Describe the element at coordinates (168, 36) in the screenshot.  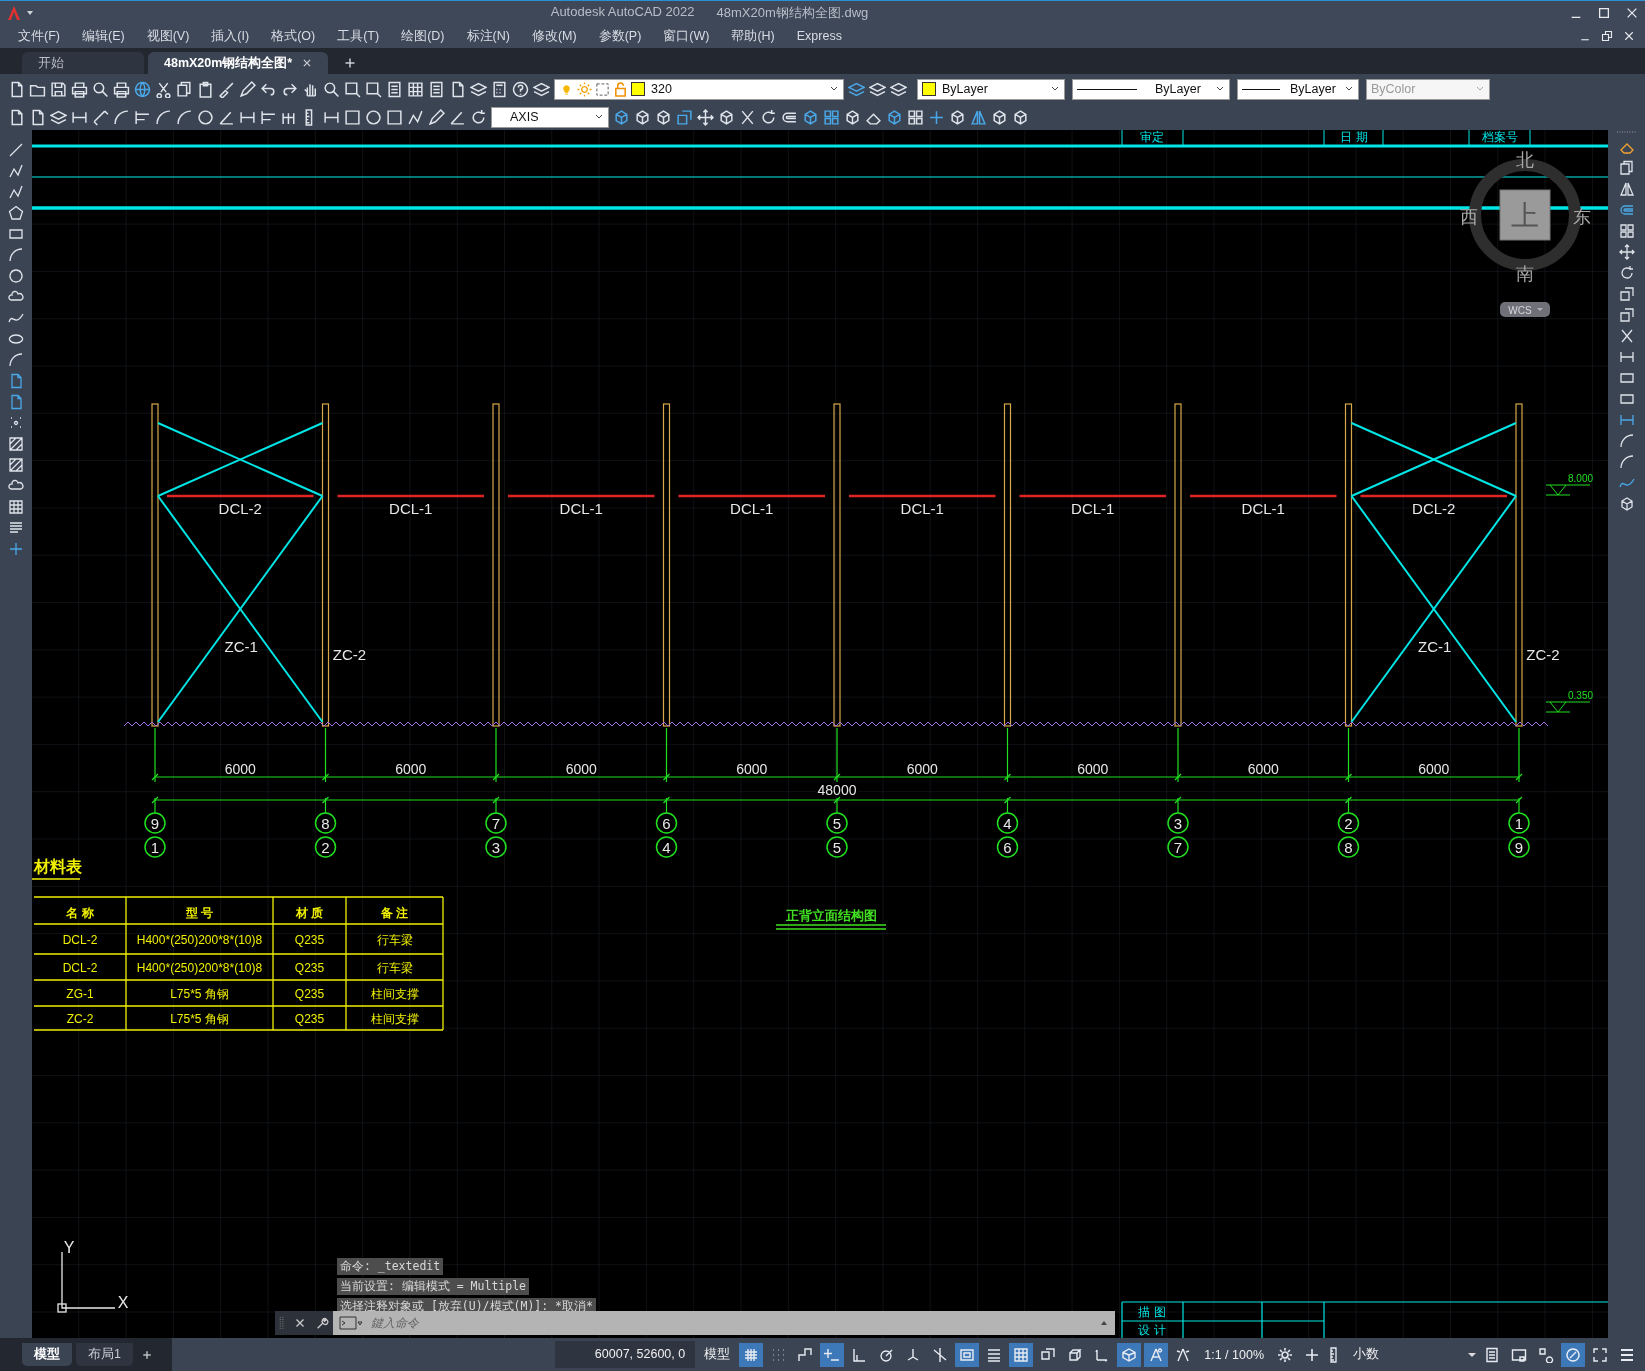
I see `menu-item: 视图(V)` at that location.